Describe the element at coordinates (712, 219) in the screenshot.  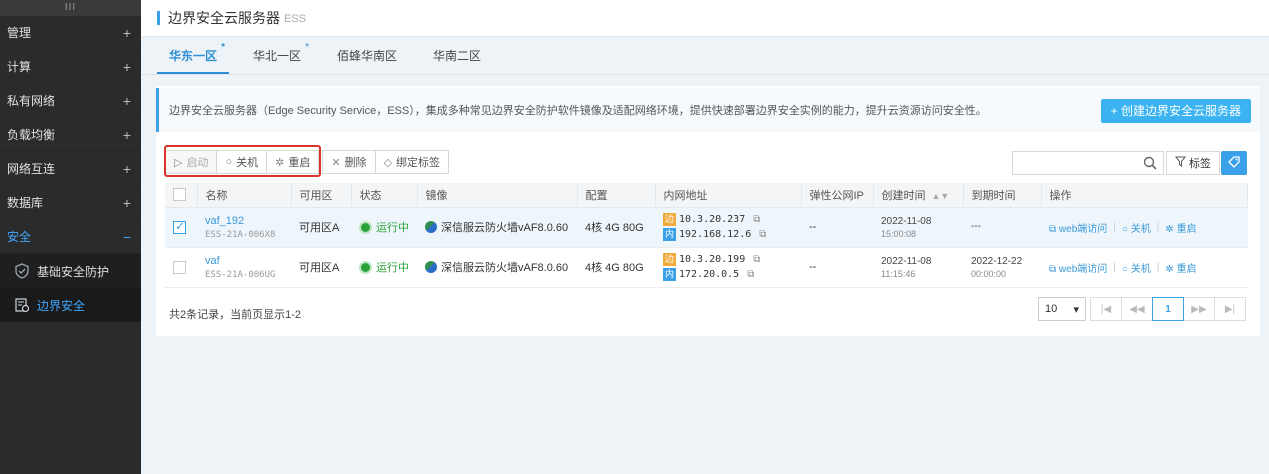
I see `edge-ip: 边 10.3.20.237 ⧉` at that location.